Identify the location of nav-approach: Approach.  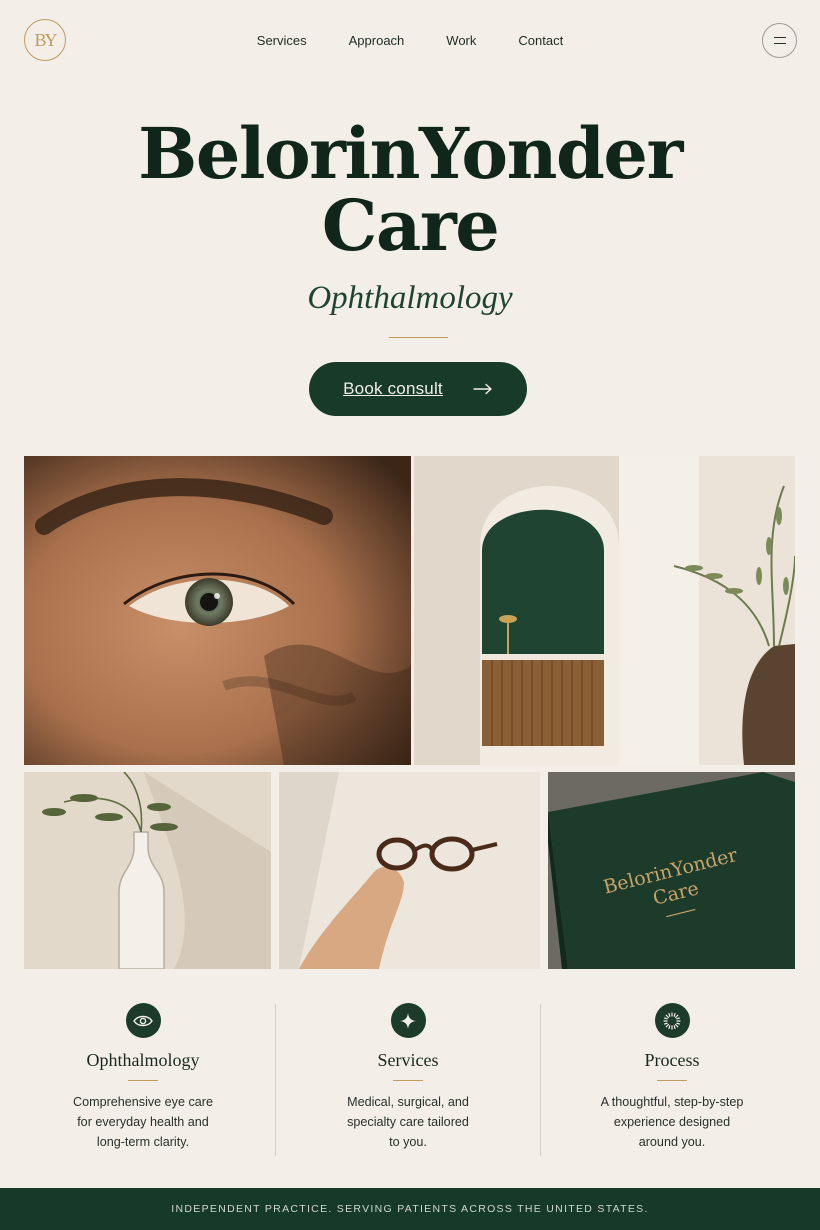
(377, 40).